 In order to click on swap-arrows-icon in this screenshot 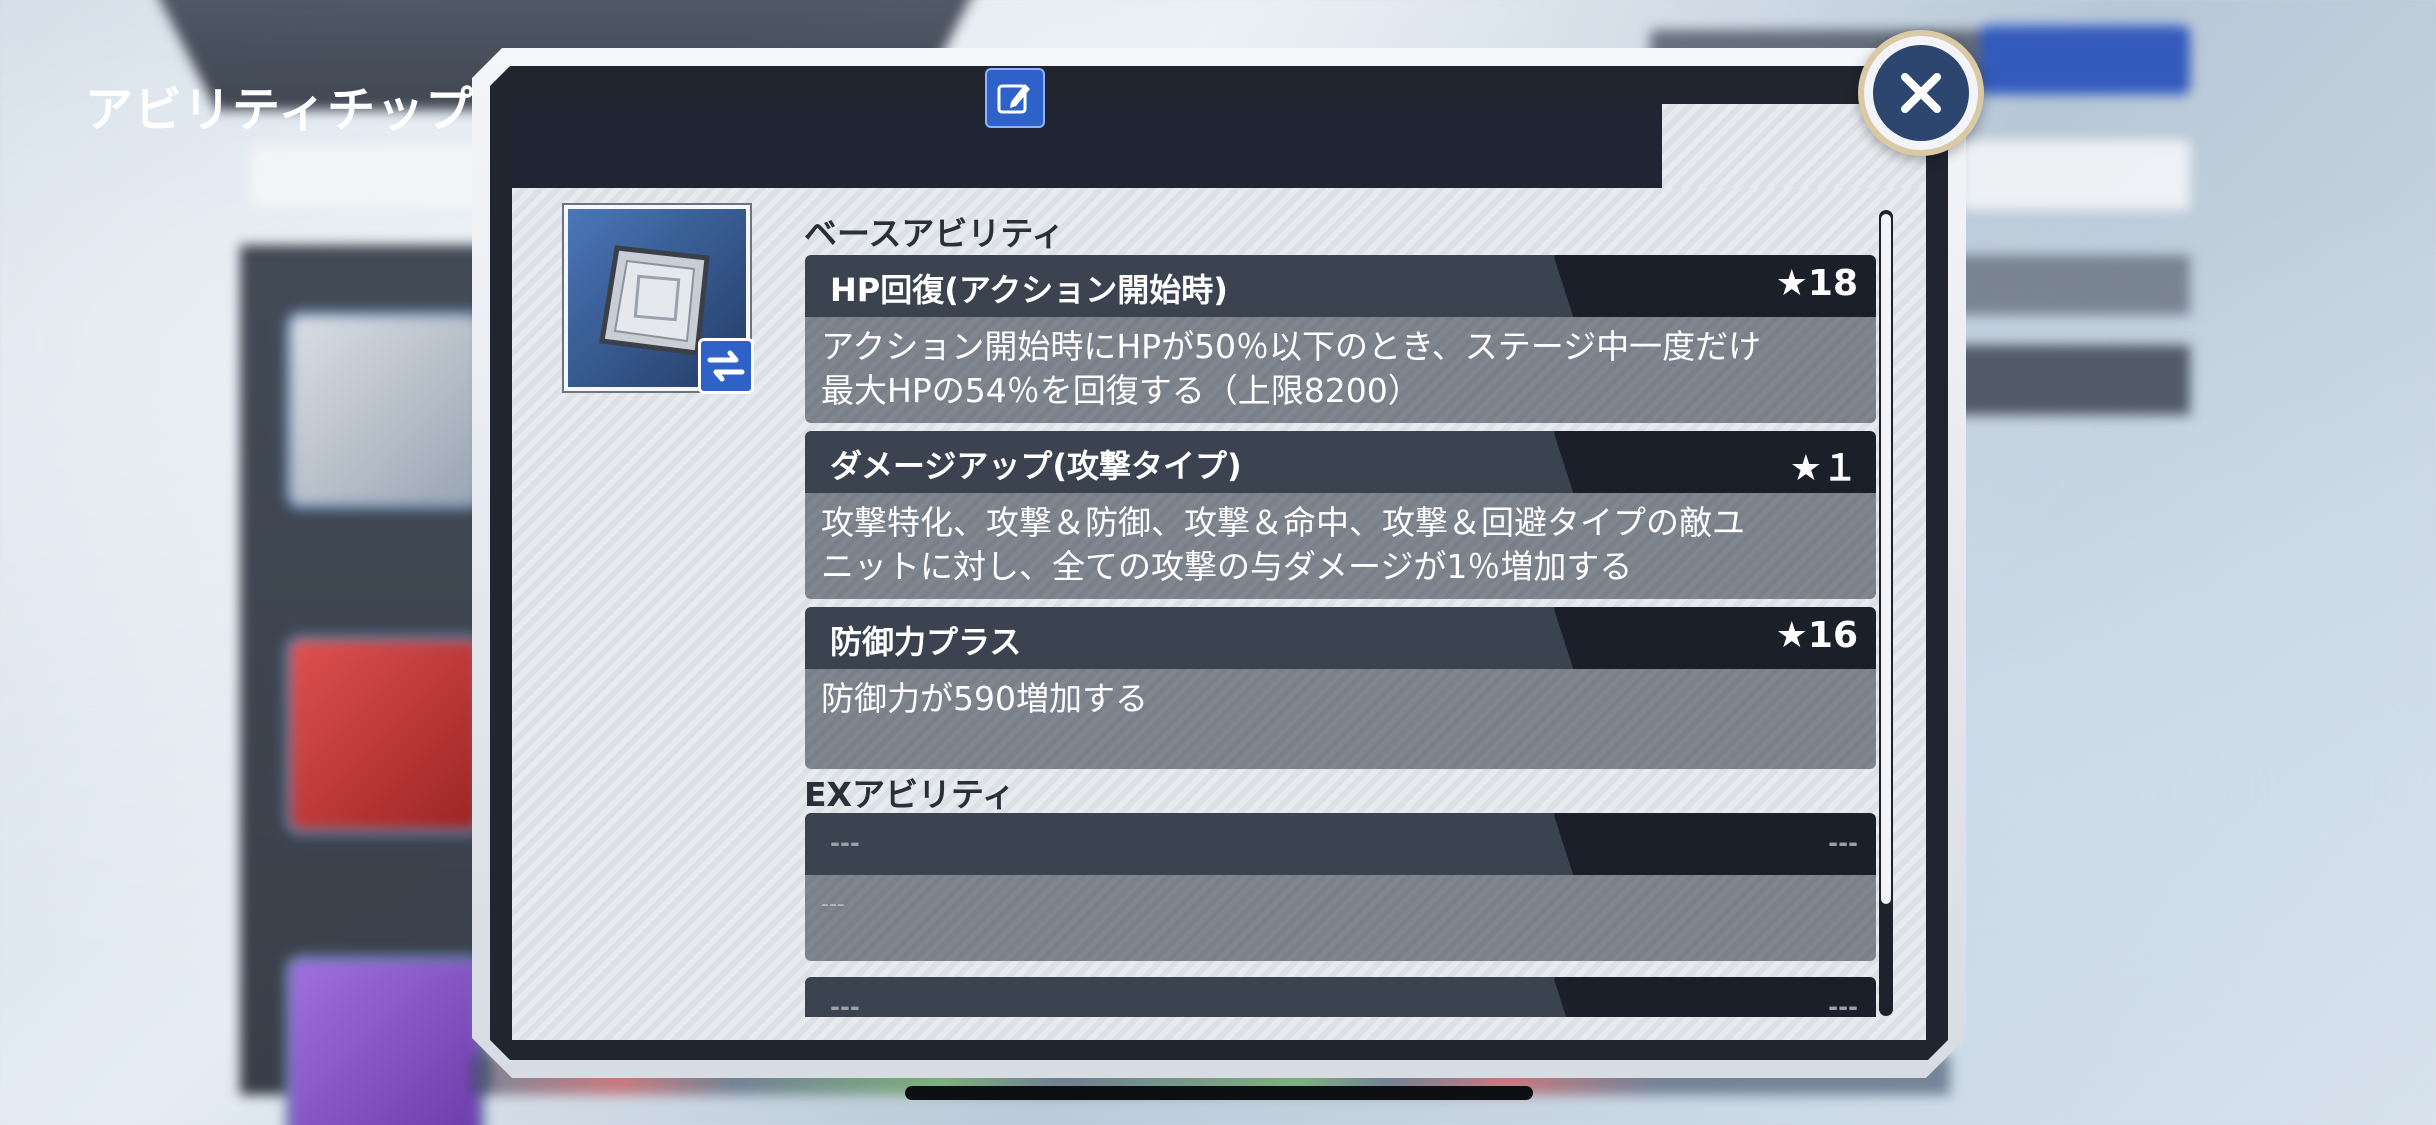, I will do `click(726, 366)`.